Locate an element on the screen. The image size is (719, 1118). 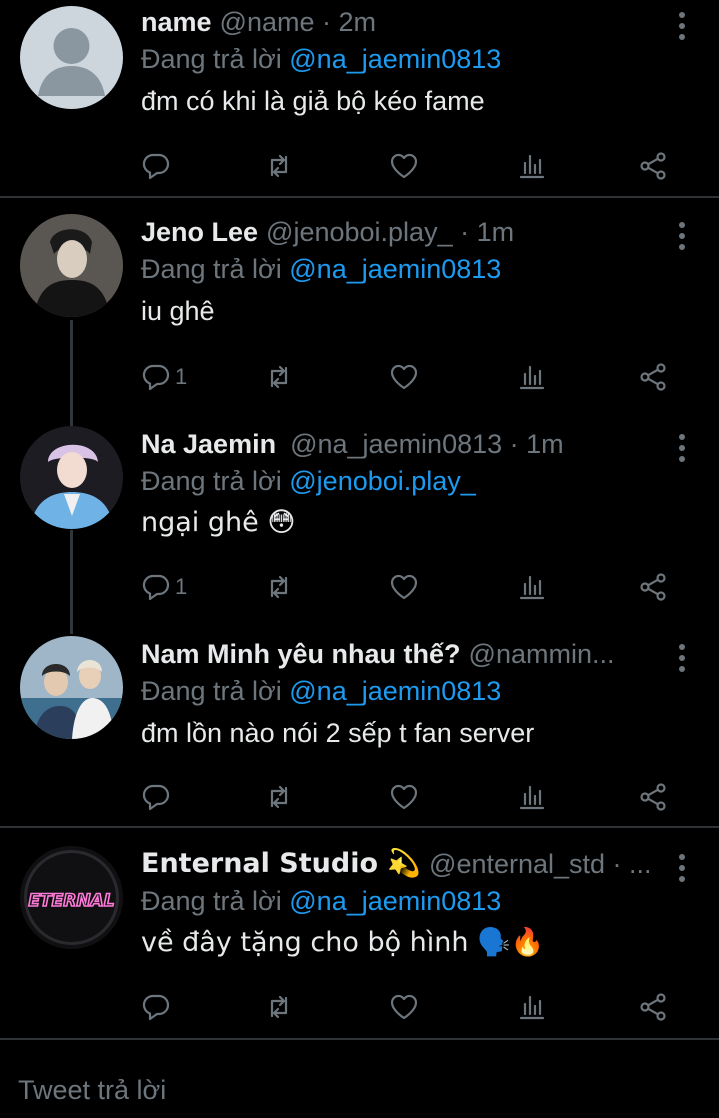
display-name: Jeno Lee is located at coordinates (199, 232).